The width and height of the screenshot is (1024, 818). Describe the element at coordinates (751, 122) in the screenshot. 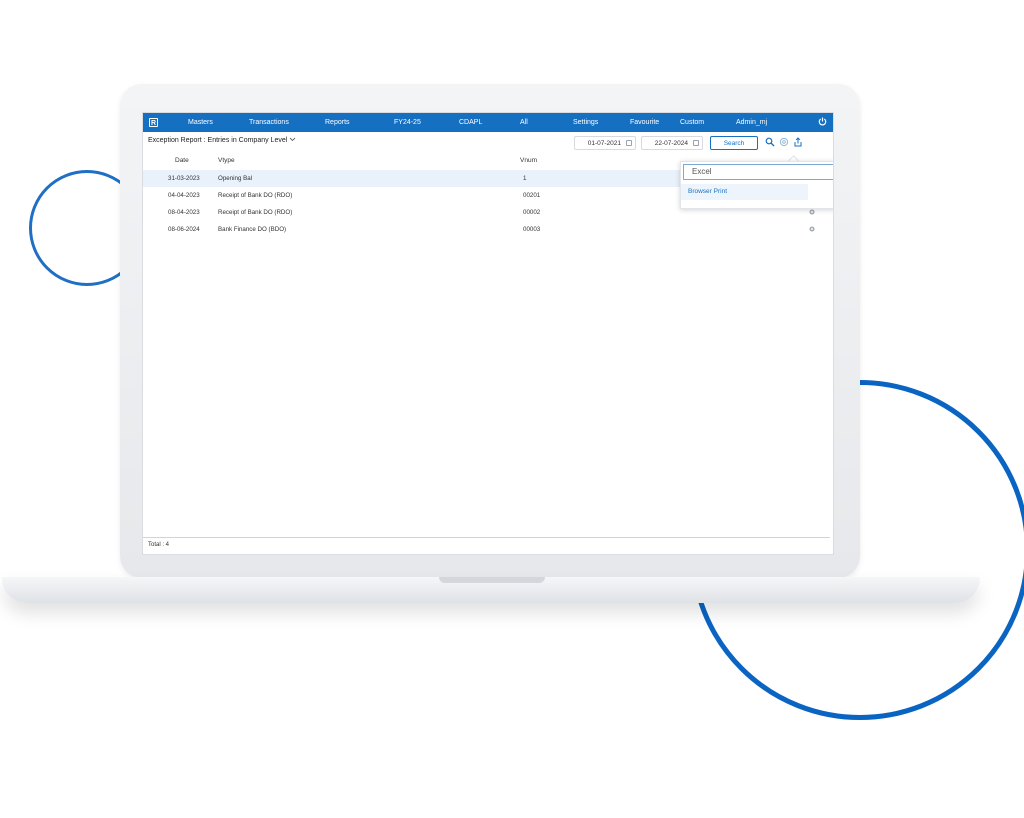

I see `nav-user: Admin_mj` at that location.